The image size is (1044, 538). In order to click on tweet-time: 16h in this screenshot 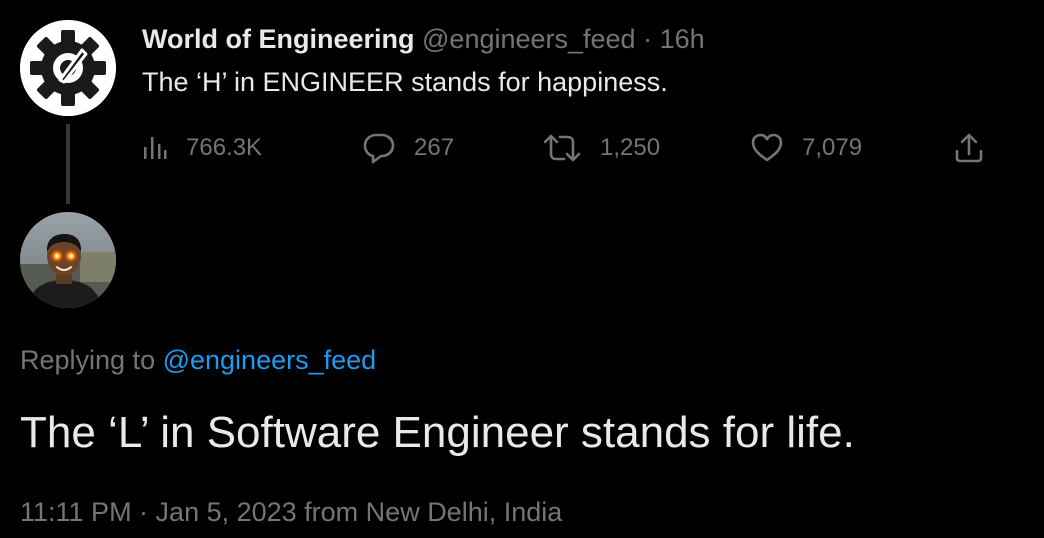, I will do `click(682, 39)`.